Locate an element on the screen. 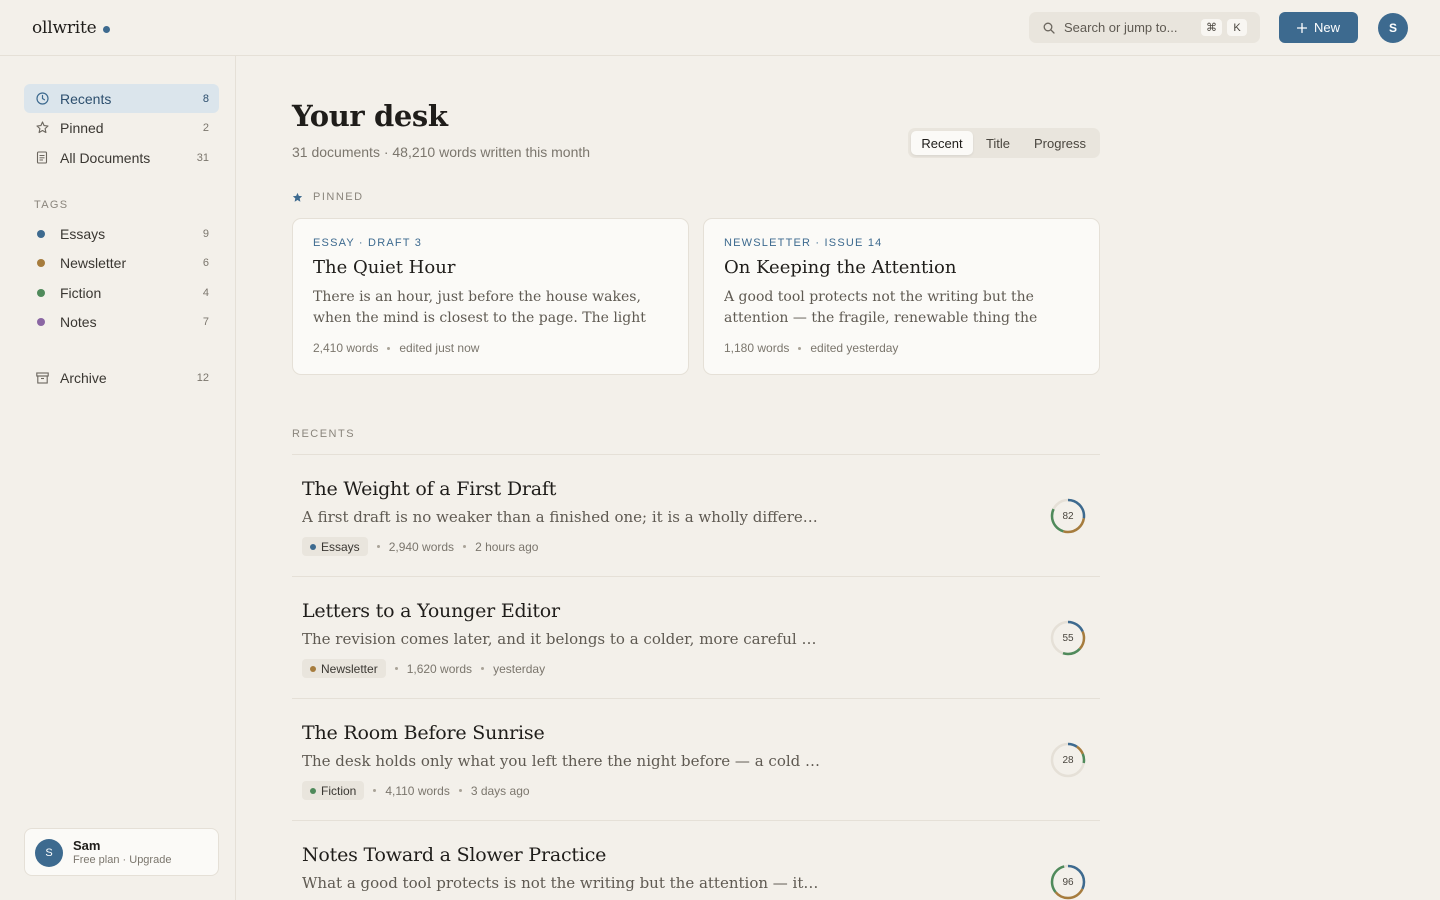 This screenshot has height=900, width=1440. tag-chip: Fiction is located at coordinates (333, 790).